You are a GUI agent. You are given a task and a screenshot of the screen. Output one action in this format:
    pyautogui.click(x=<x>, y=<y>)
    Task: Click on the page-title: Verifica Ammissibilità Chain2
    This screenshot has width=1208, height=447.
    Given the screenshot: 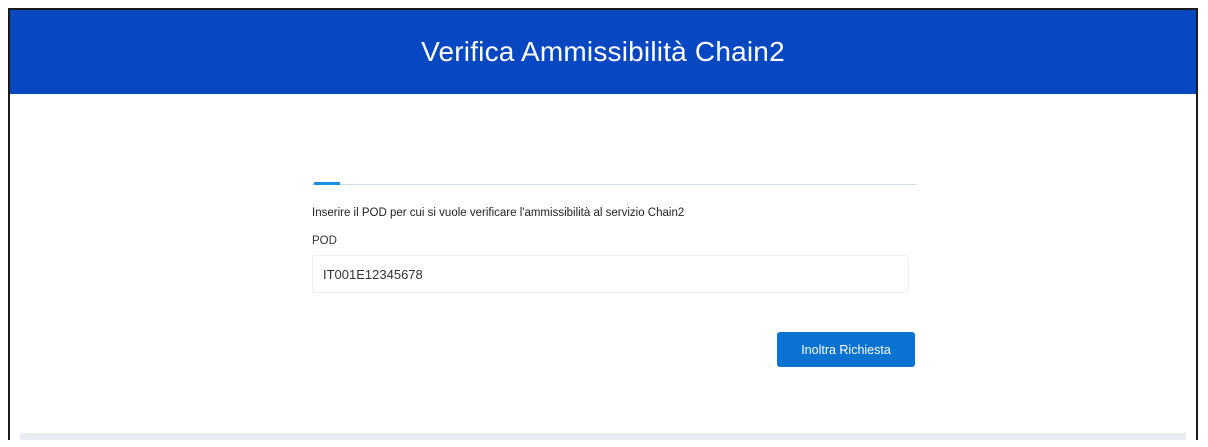 What is the action you would take?
    pyautogui.click(x=603, y=51)
    